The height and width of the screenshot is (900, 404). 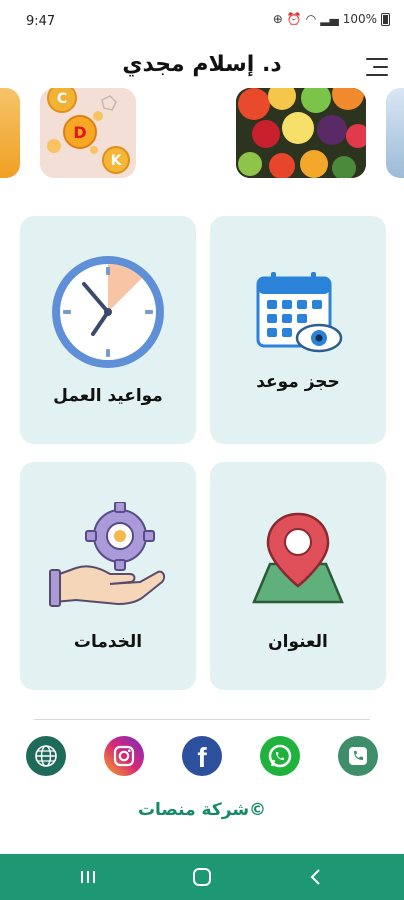 I want to click on card-label: الخدمات, so click(x=108, y=642).